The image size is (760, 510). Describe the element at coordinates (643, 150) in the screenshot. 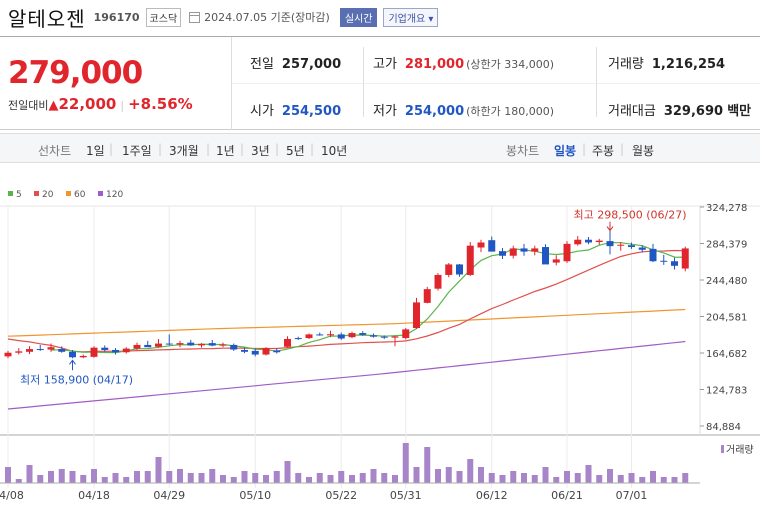

I see `tab-monthly: 월봉` at that location.